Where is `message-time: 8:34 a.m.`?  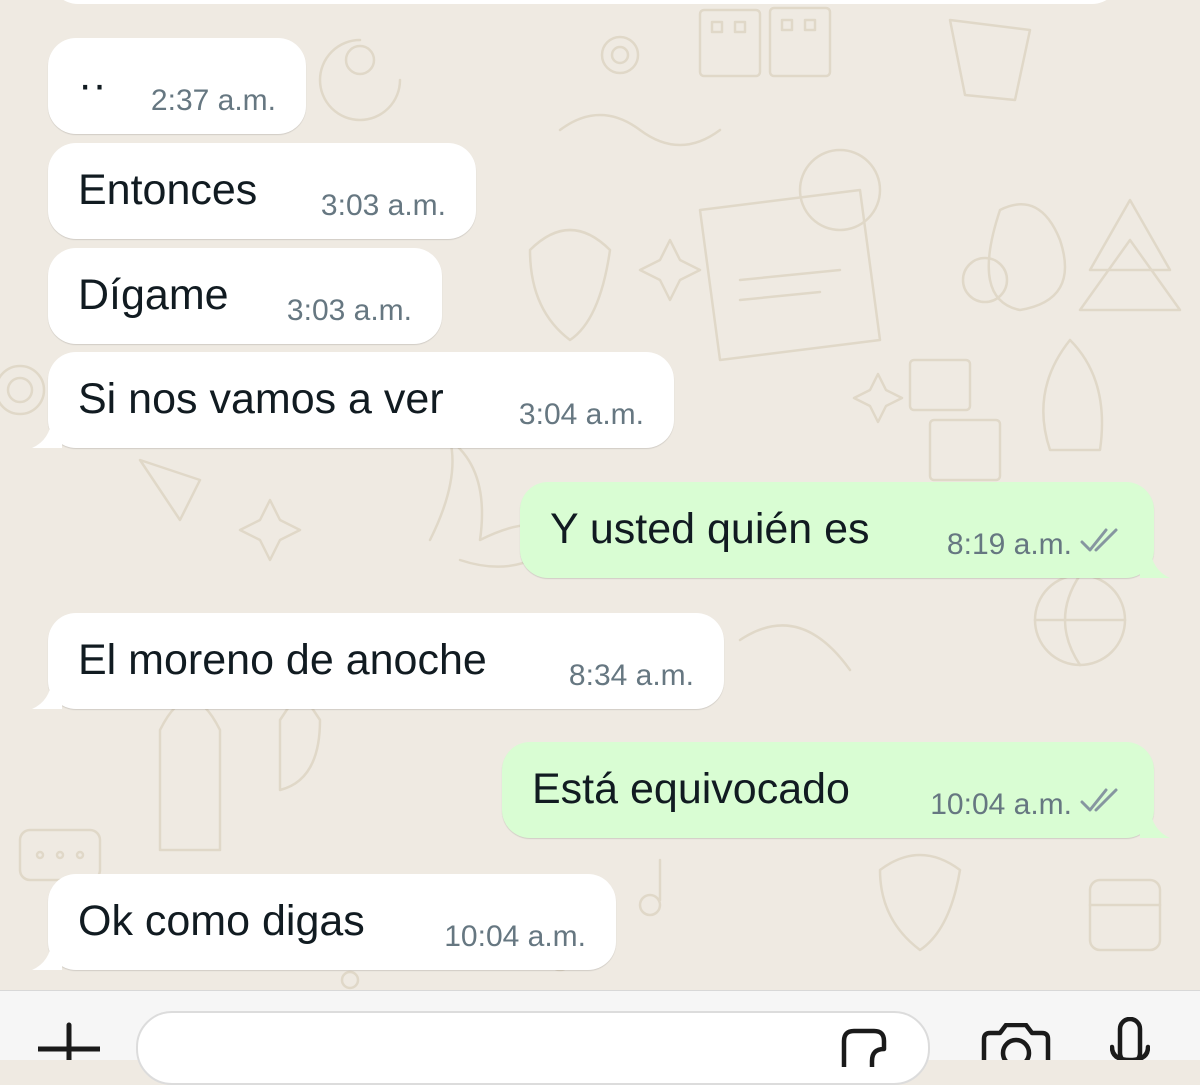 message-time: 8:34 a.m. is located at coordinates (631, 675).